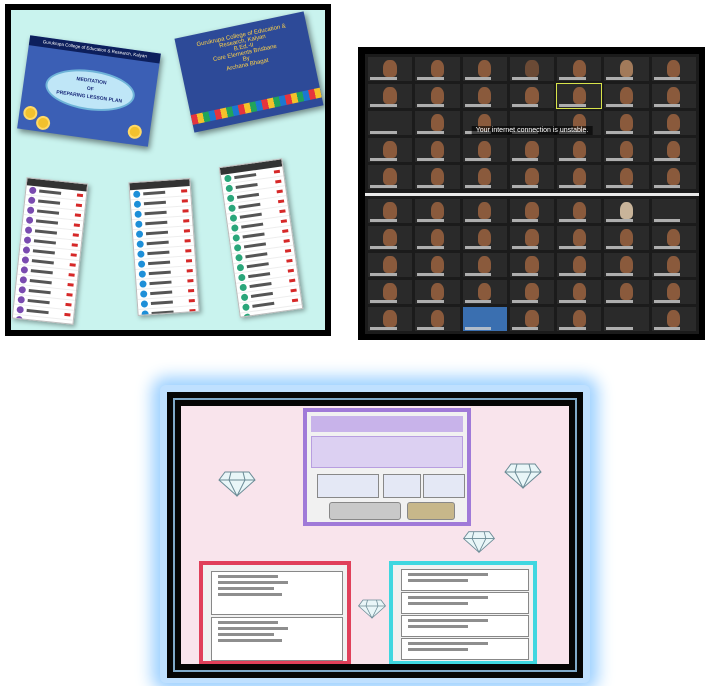 The height and width of the screenshot is (686, 708). What do you see at coordinates (387, 452) in the screenshot?
I see `document-info-box` at bounding box center [387, 452].